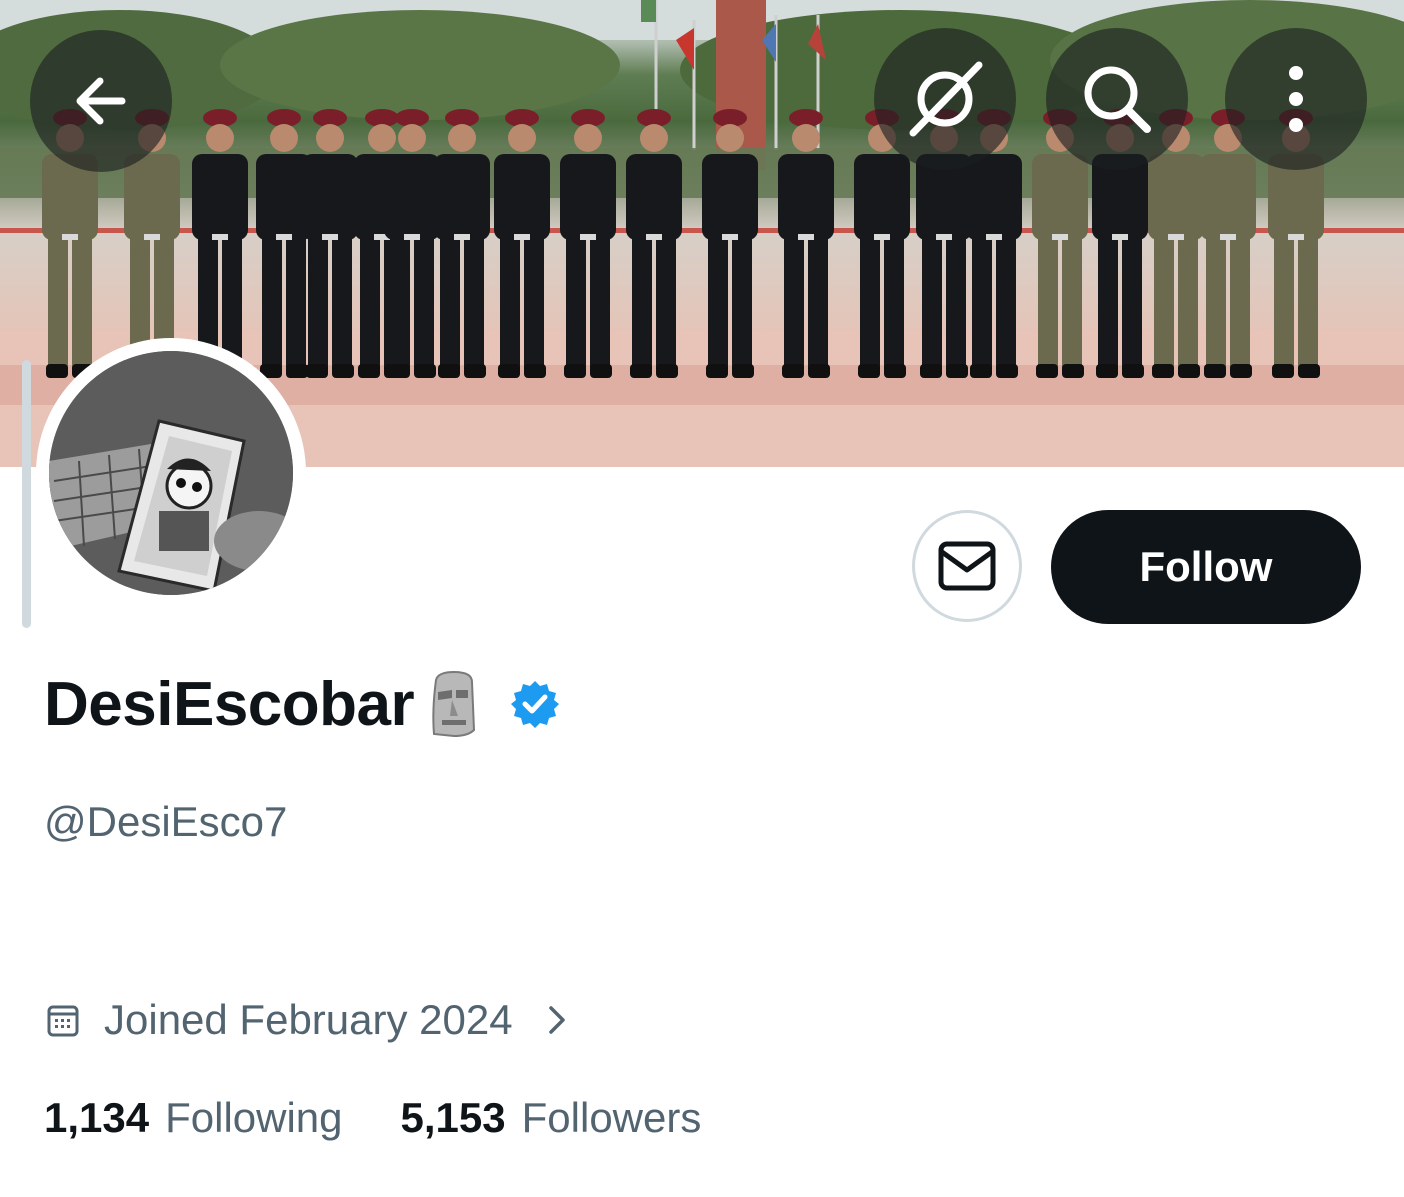  I want to click on profile-display-name: DesiEscobar, so click(302, 704).